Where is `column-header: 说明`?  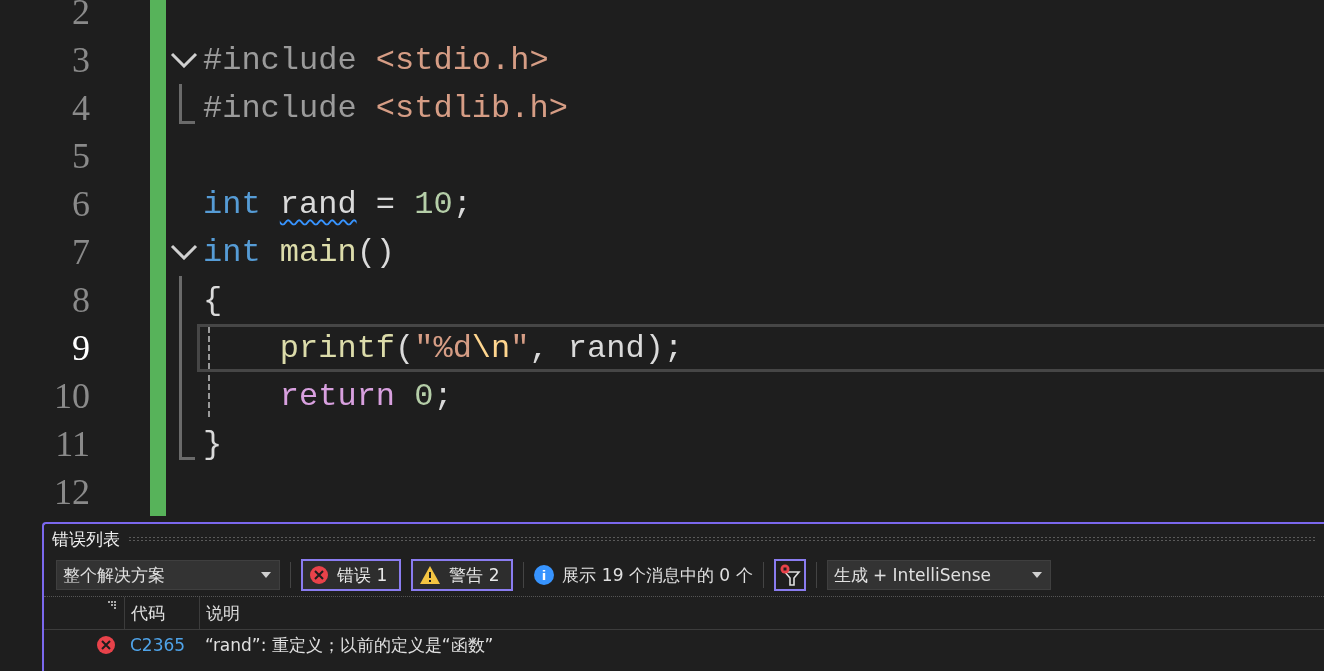
column-header: 说明 is located at coordinates (761, 613).